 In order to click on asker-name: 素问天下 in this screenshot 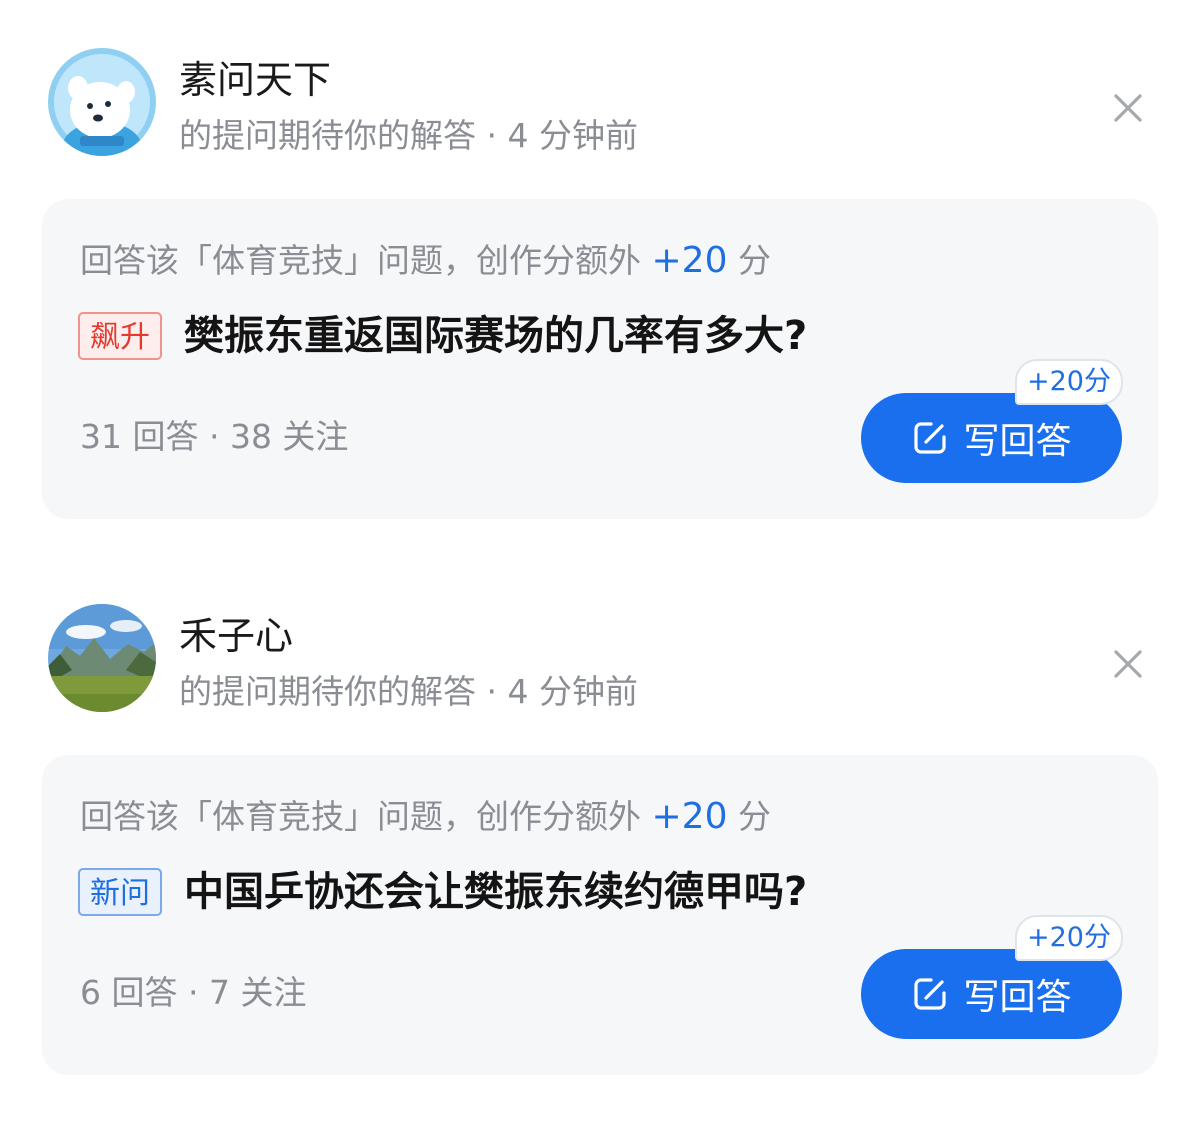, I will do `click(255, 80)`.